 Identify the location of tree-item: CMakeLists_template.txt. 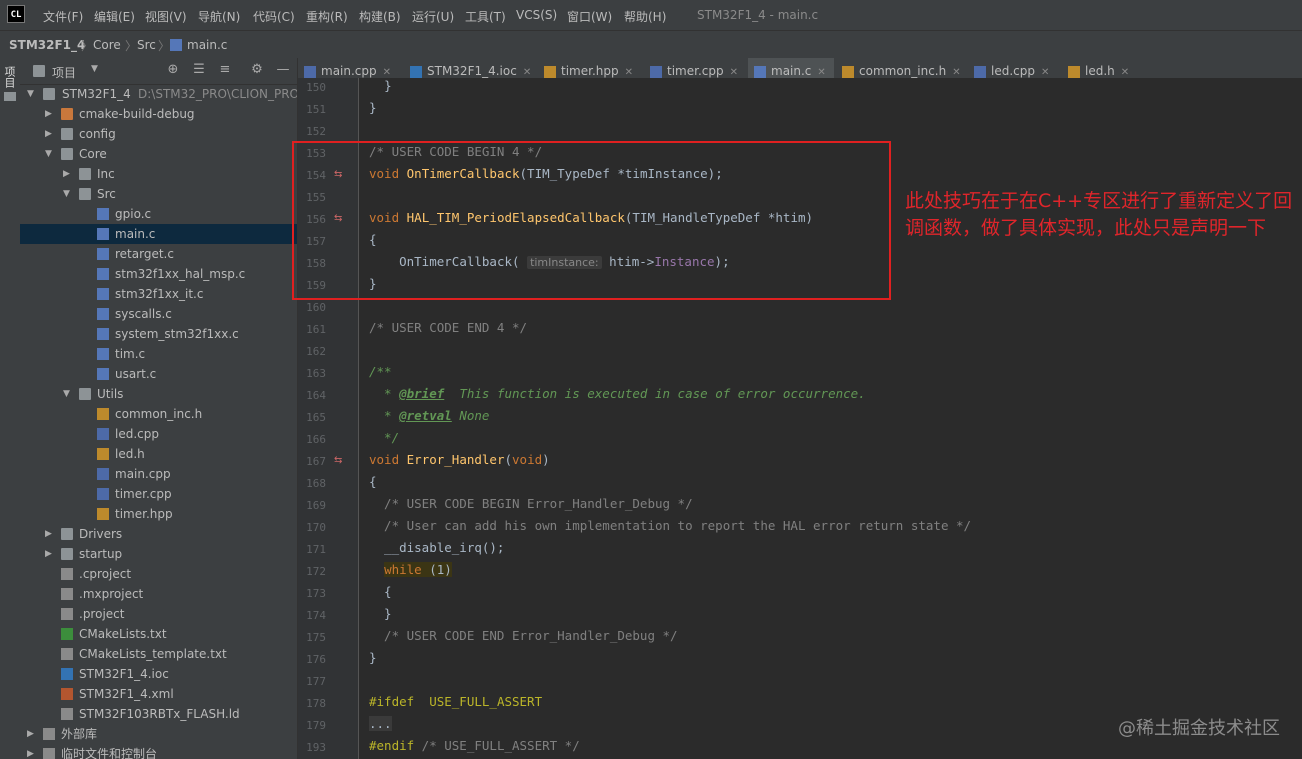
(158, 654).